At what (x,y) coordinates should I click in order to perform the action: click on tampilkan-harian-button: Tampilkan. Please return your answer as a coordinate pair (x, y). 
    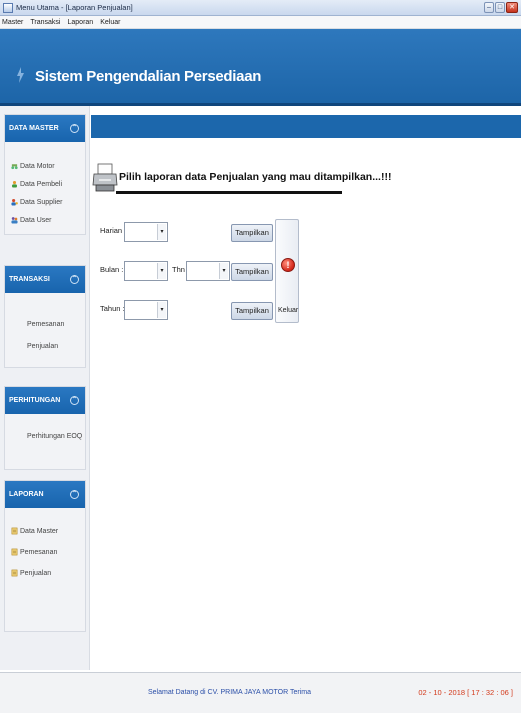
    Looking at the image, I should click on (252, 233).